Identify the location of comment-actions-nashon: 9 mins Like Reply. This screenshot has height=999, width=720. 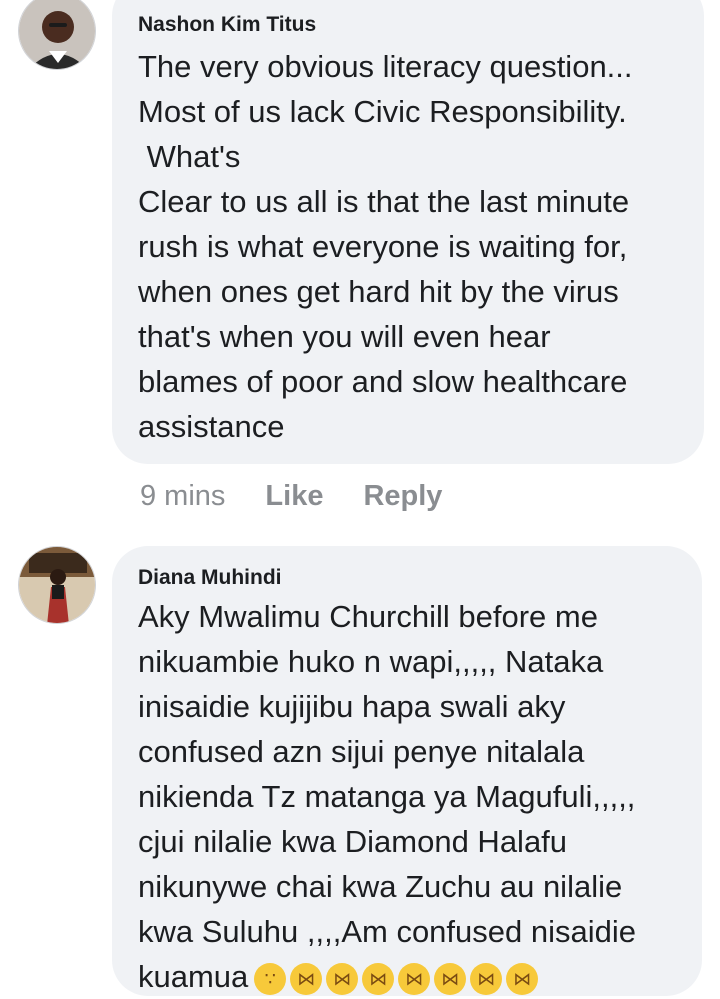
(311, 496).